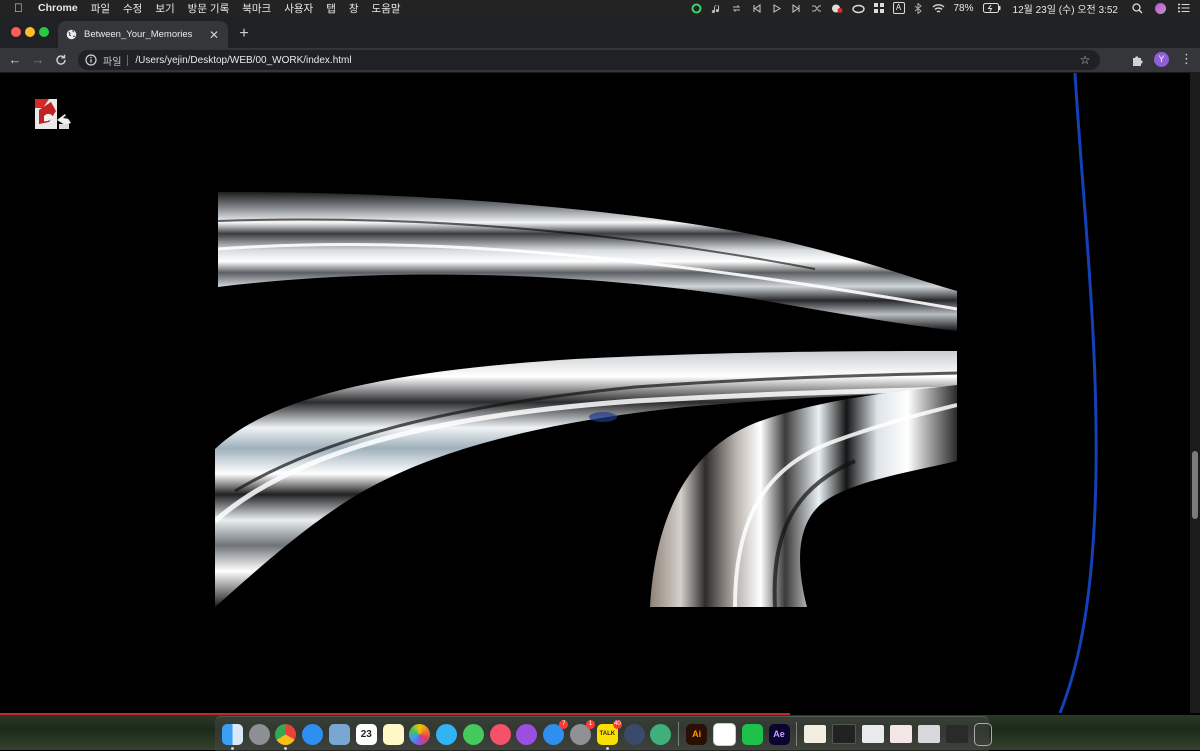  Describe the element at coordinates (473, 734) in the screenshot. I see `facetime-icon` at that location.